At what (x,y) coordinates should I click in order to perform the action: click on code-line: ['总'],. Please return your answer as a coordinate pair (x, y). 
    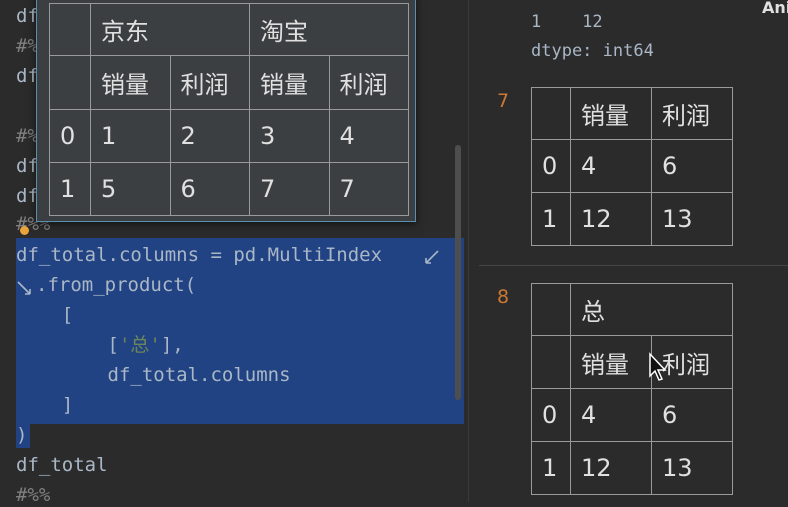
    Looking at the image, I should click on (100, 345).